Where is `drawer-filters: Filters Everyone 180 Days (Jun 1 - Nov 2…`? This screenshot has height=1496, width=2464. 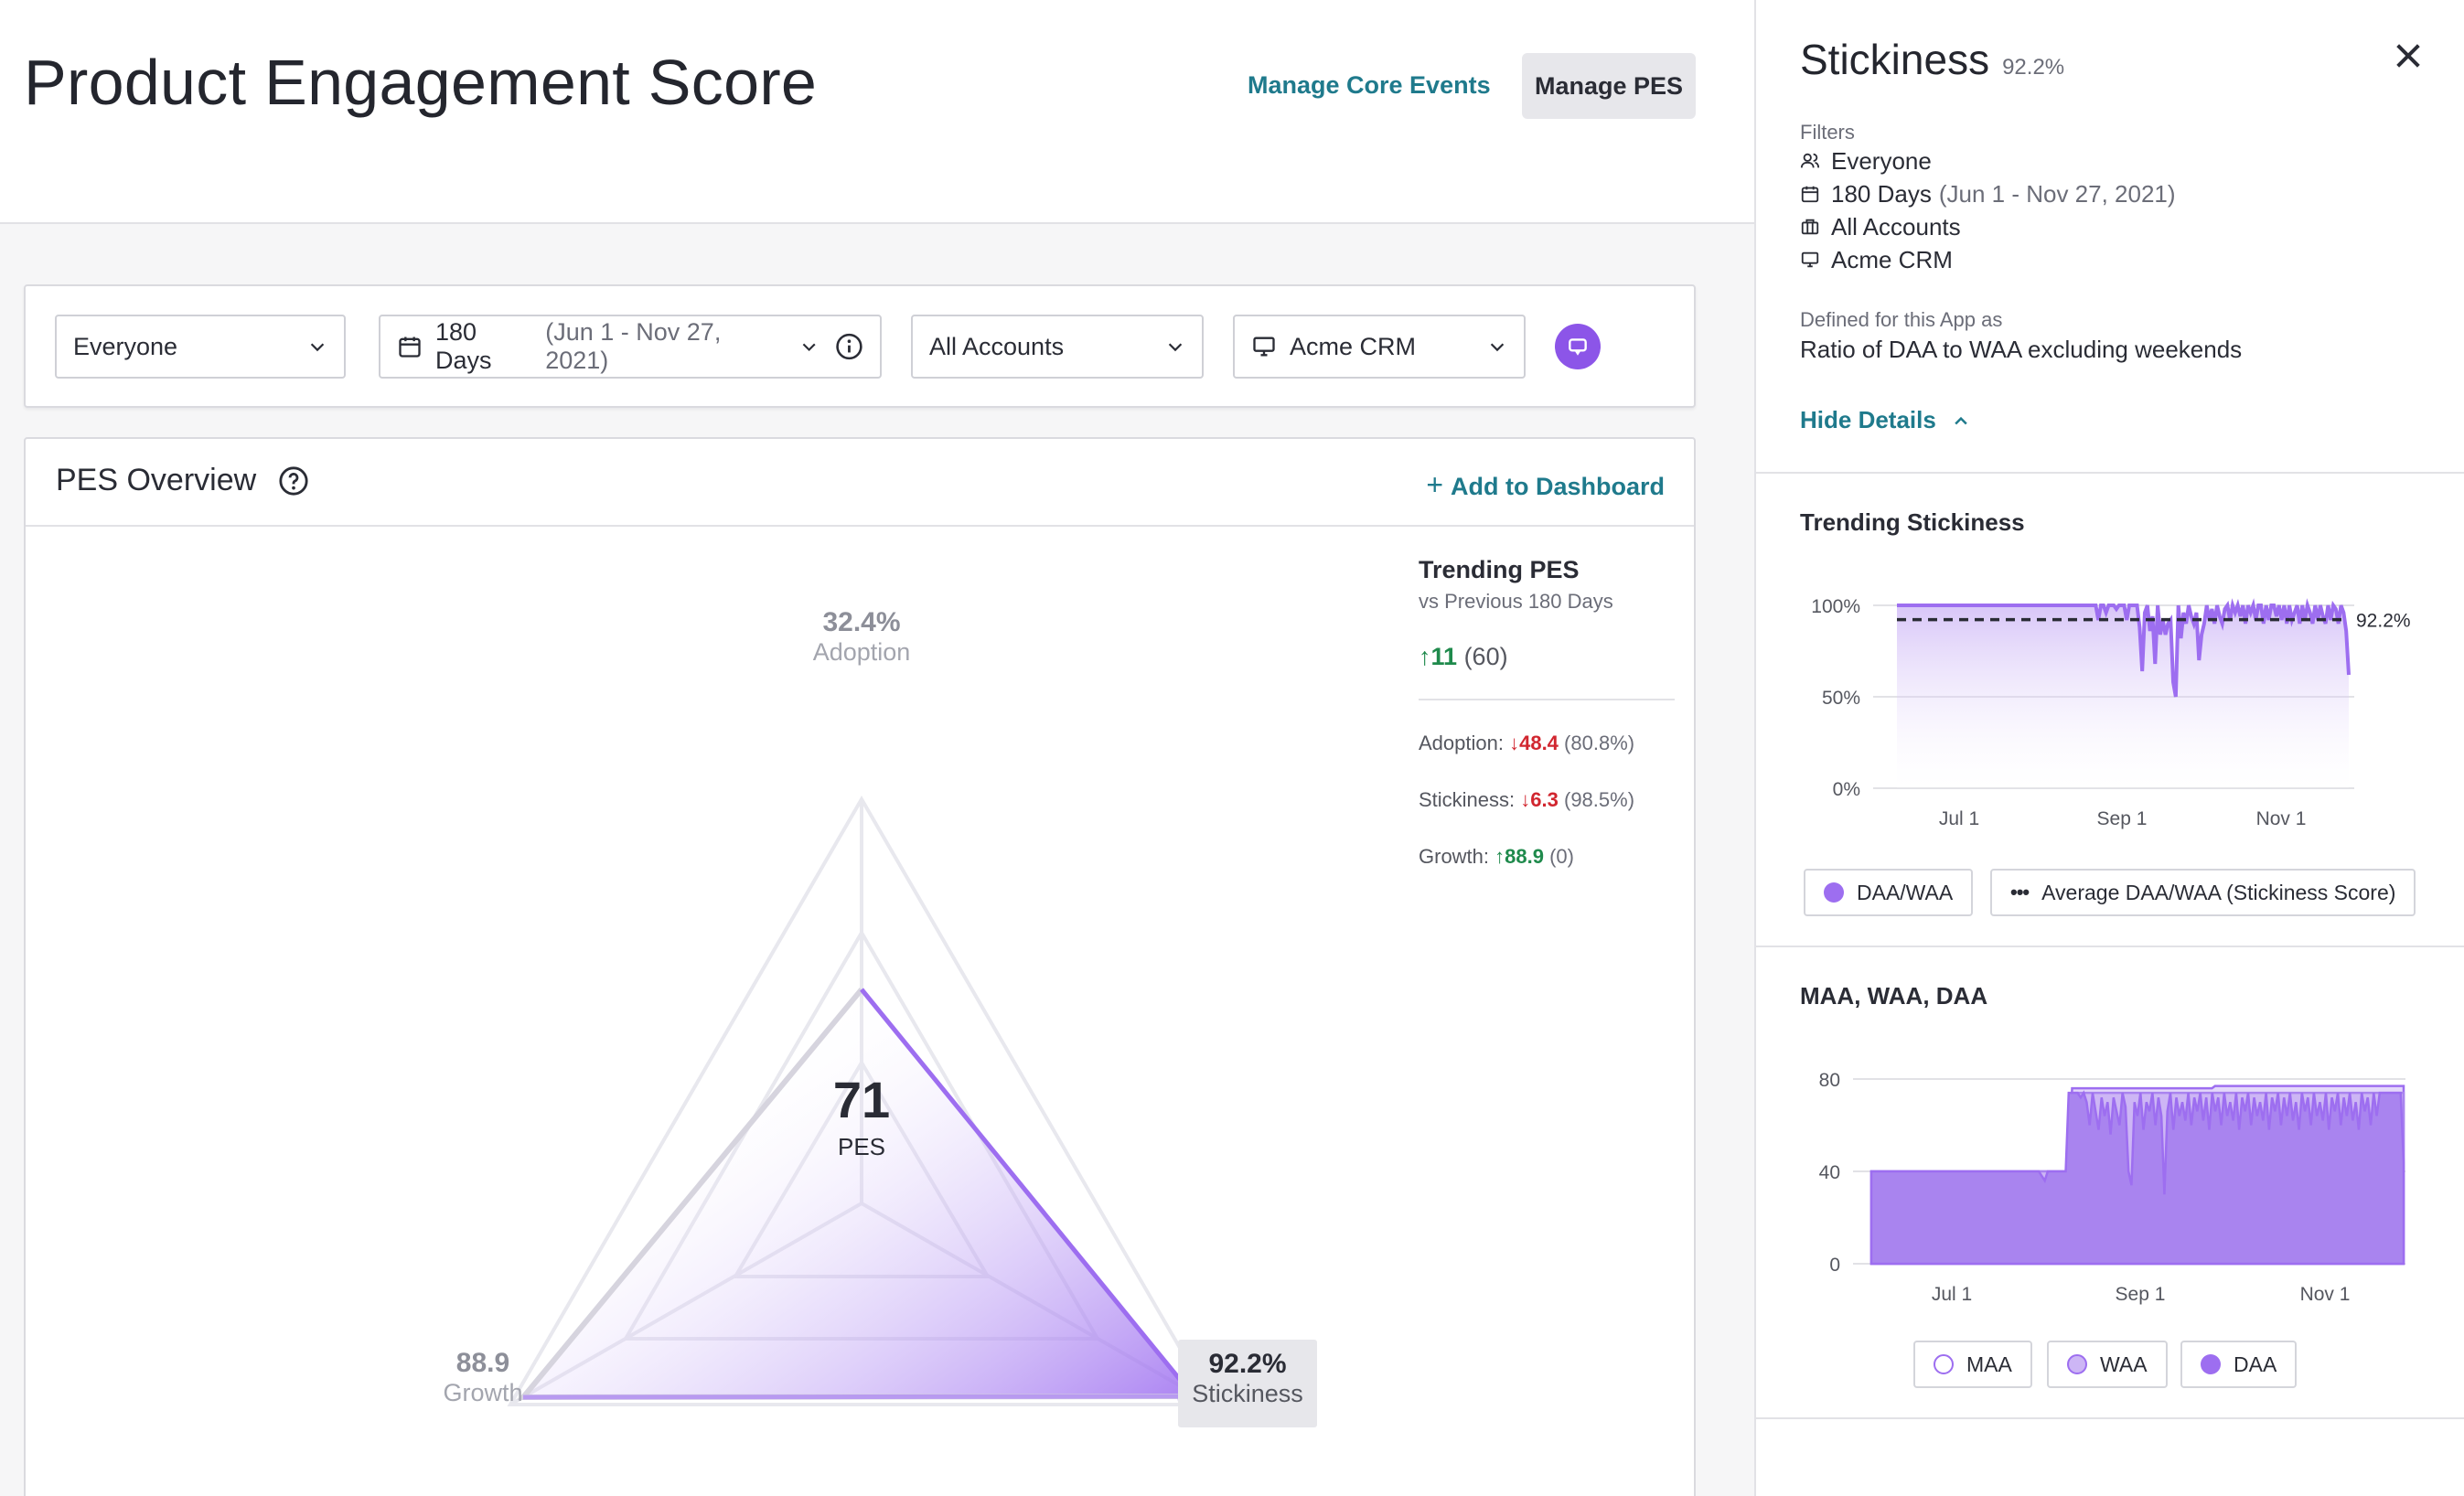 drawer-filters: Filters Everyone 180 Days (Jun 1 - Nov 2… is located at coordinates (1988, 198).